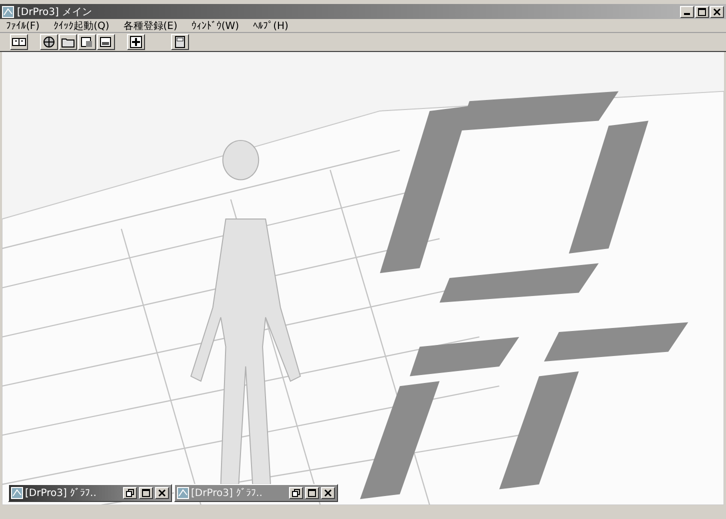  Describe the element at coordinates (150, 25) in the screenshot. I see `menu-item: 各種登録(E)` at that location.